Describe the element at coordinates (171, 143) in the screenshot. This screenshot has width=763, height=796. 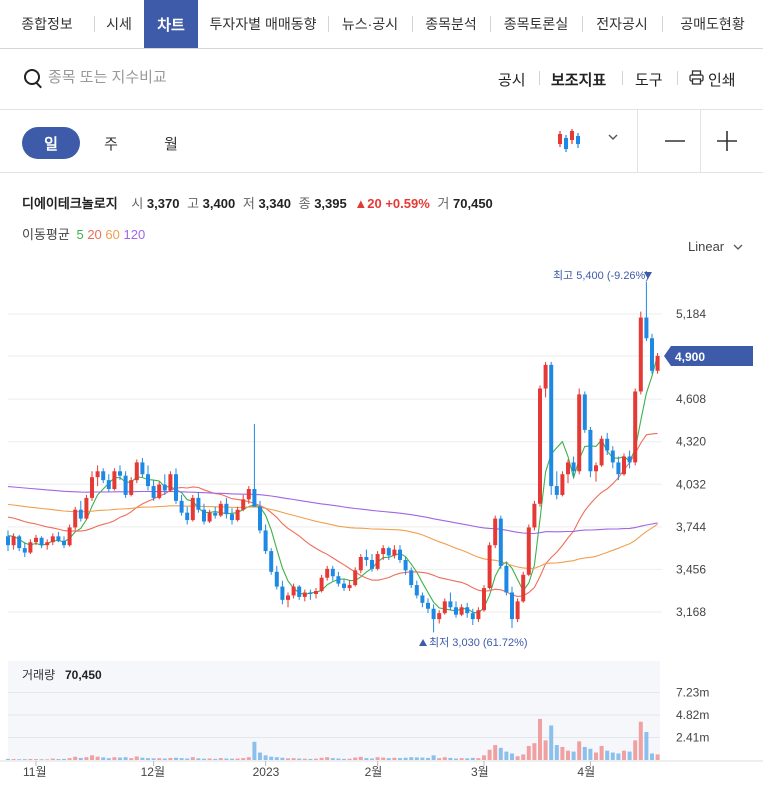
I see `period-month-button: 월` at that location.